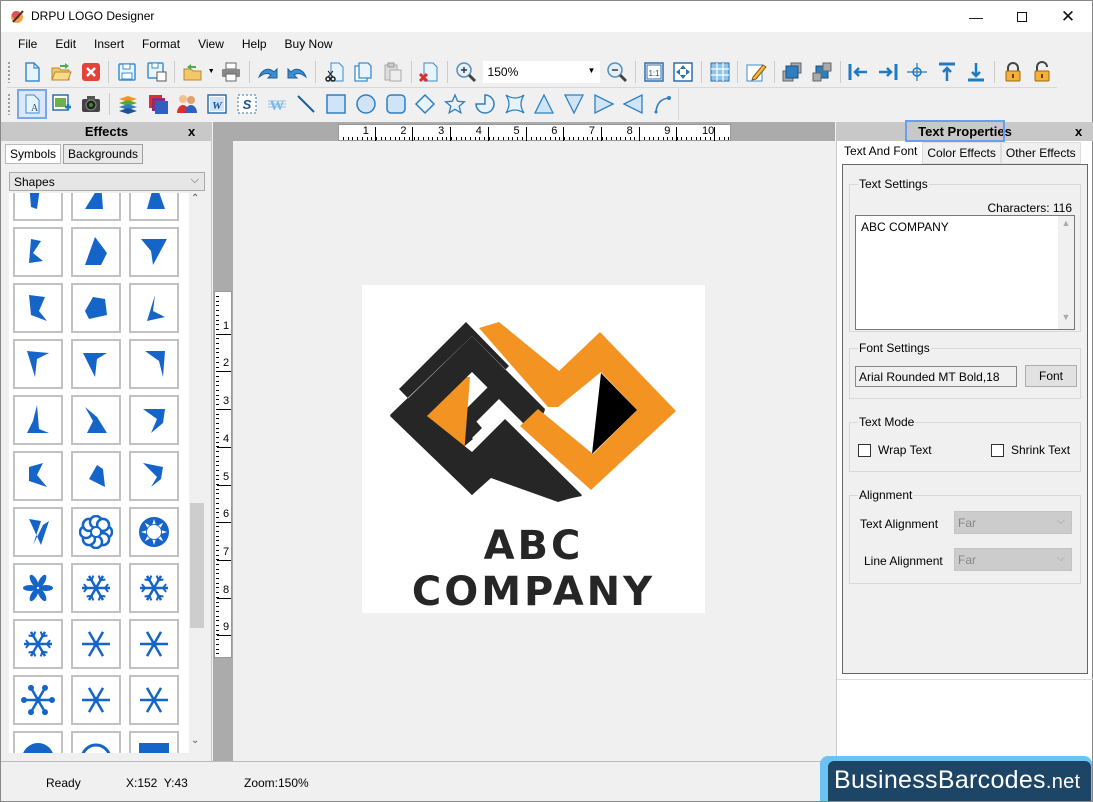 The width and height of the screenshot is (1093, 802). Describe the element at coordinates (1030, 450) in the screenshot. I see `shrink-text-checkbox: Shrink Text` at that location.